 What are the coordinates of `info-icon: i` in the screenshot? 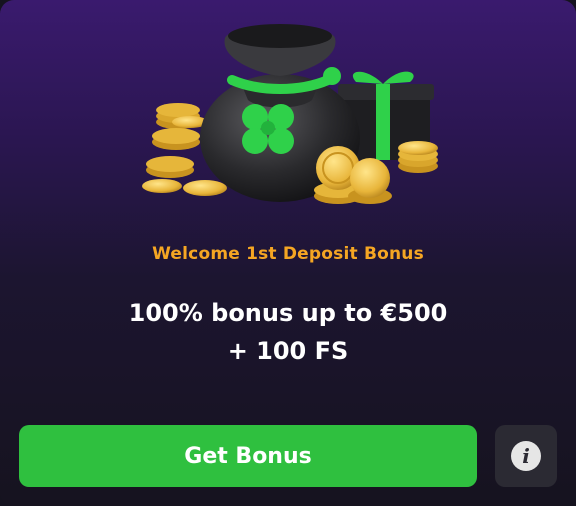 It's located at (526, 456).